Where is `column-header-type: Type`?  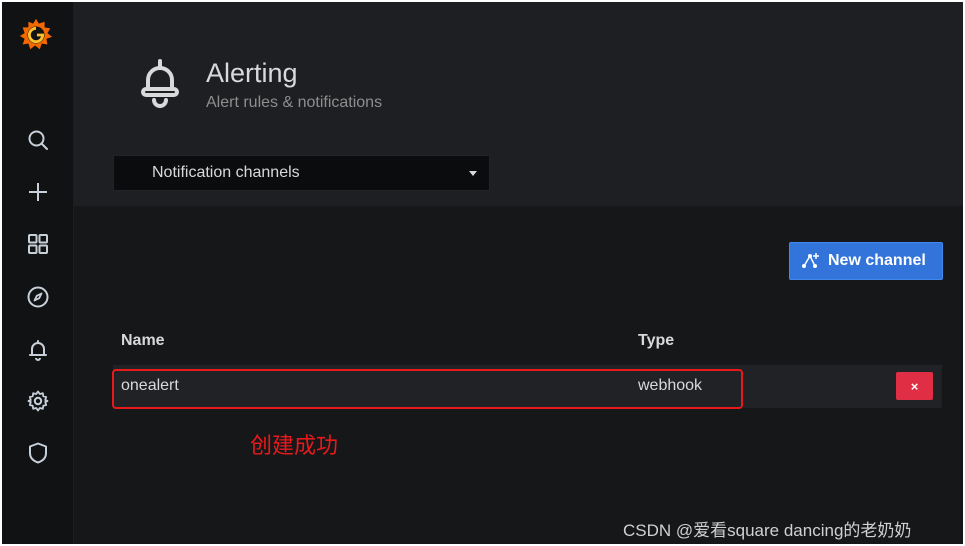
column-header-type: Type is located at coordinates (656, 340).